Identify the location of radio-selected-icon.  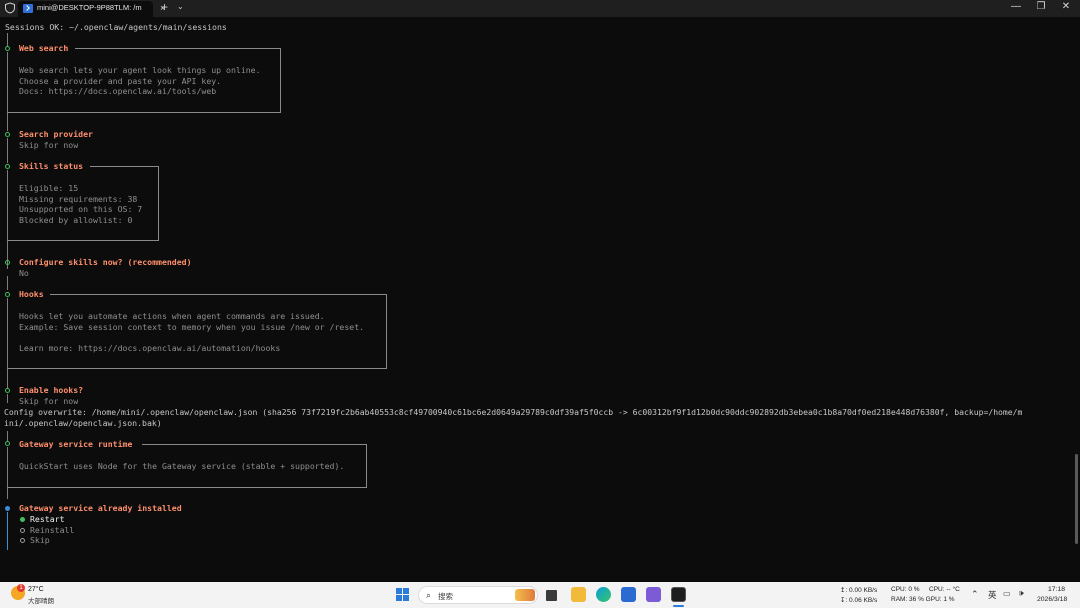
(22, 519).